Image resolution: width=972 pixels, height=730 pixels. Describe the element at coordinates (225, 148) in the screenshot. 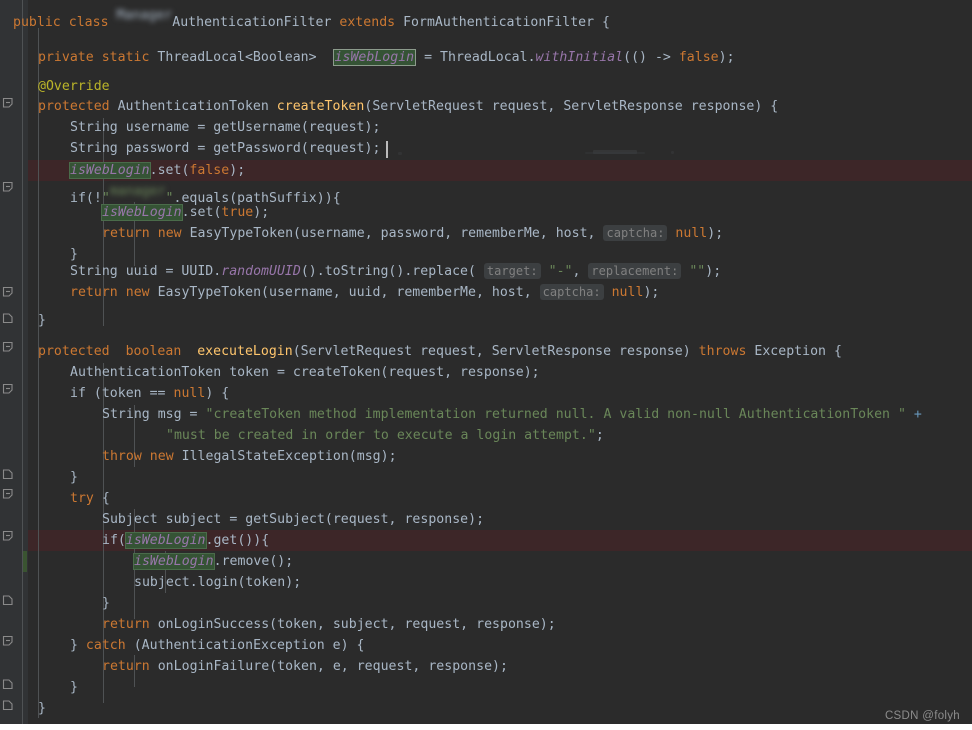

I see `code-line: String password = getPassword(request);` at that location.